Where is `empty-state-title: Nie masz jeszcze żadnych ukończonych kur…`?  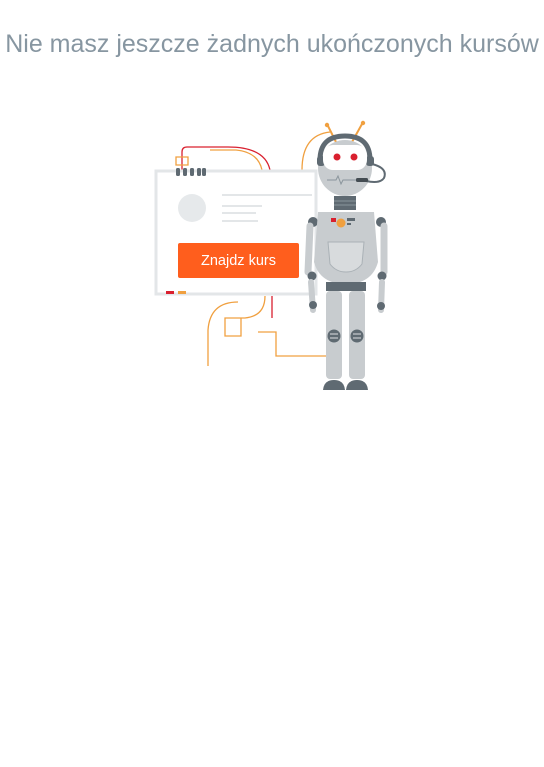 empty-state-title: Nie masz jeszcze żadnych ukończonych kur… is located at coordinates (272, 44).